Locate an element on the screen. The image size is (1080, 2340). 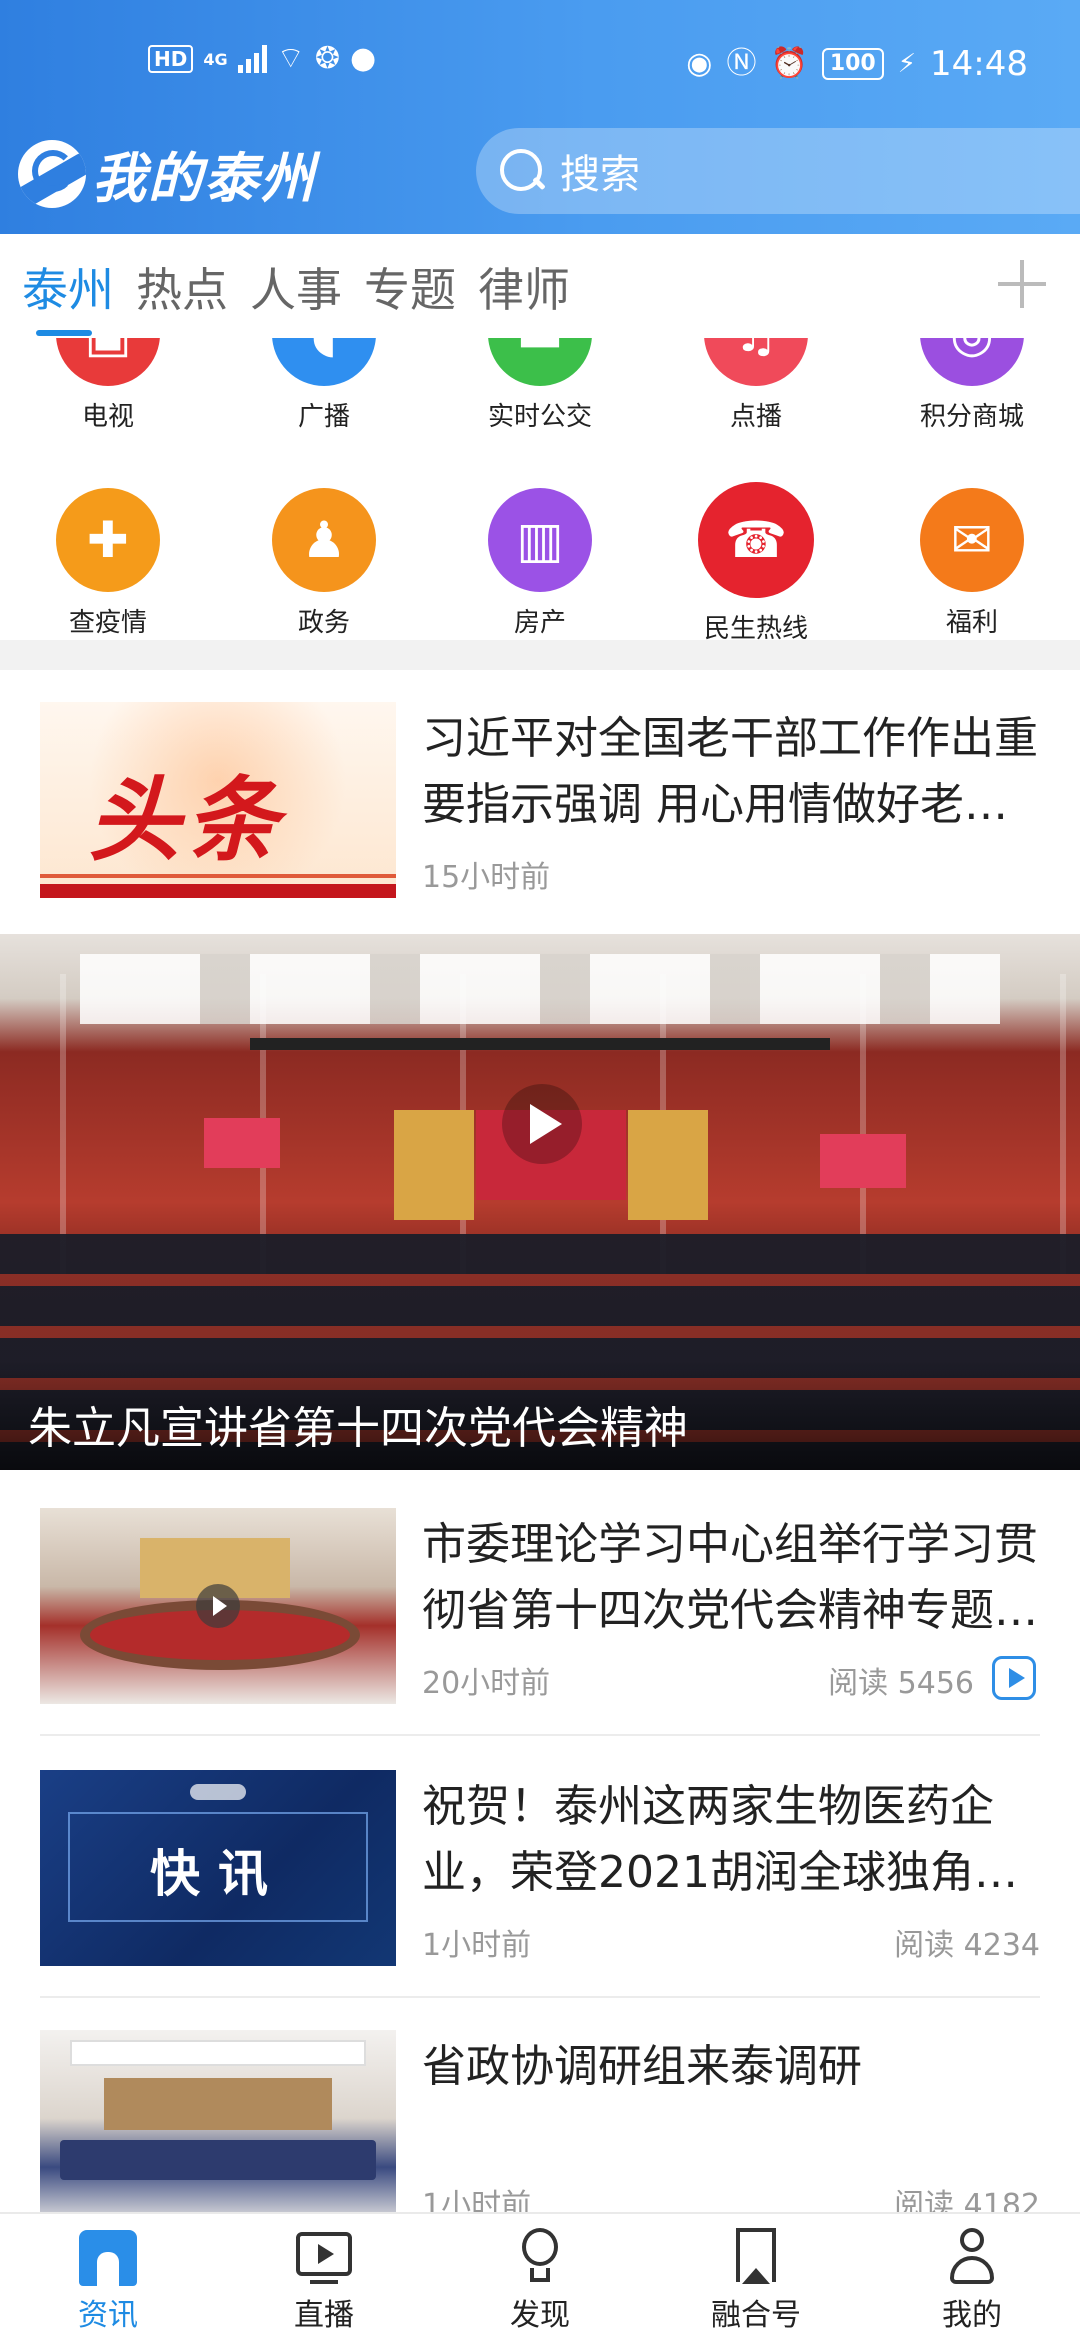
news-title: 市委理论学习中心组举行学习贯彻省第十四次党代会精神专题学习 is located at coordinates (730, 1577).